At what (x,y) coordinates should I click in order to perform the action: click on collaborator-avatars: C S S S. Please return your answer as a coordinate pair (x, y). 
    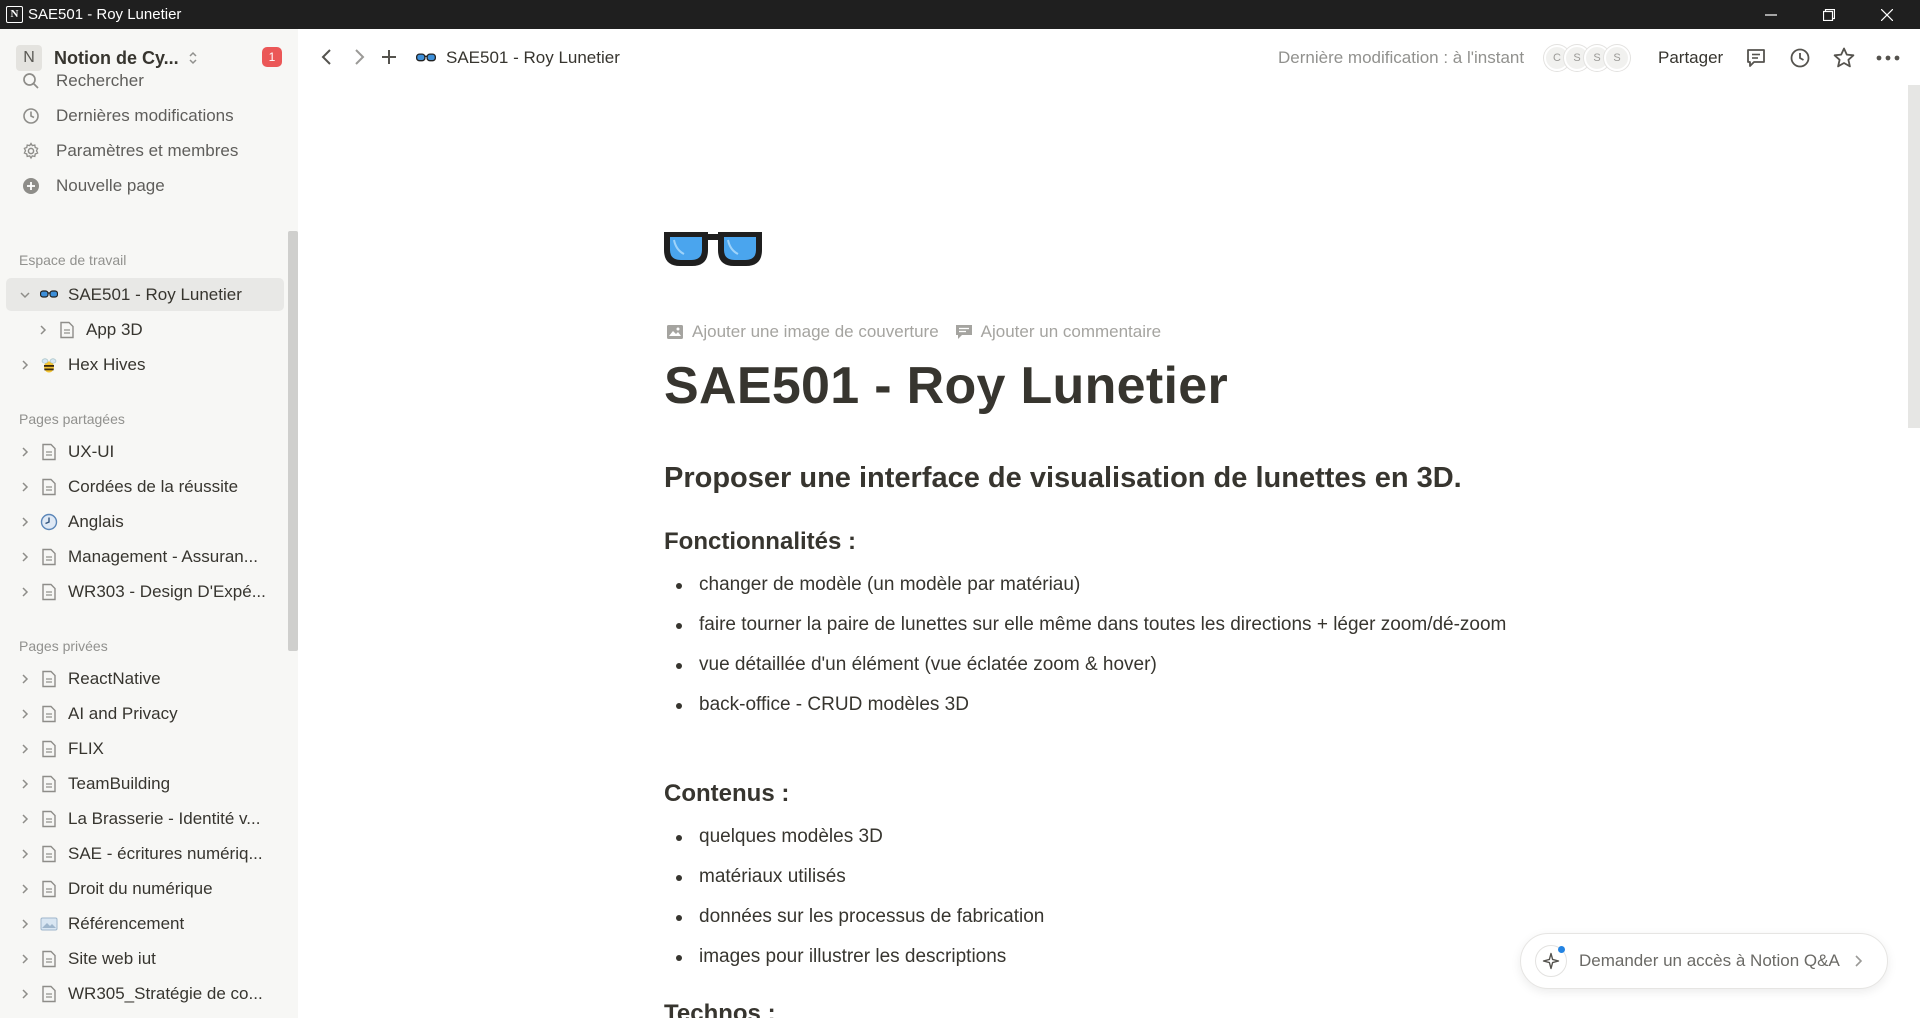
    Looking at the image, I should click on (1587, 58).